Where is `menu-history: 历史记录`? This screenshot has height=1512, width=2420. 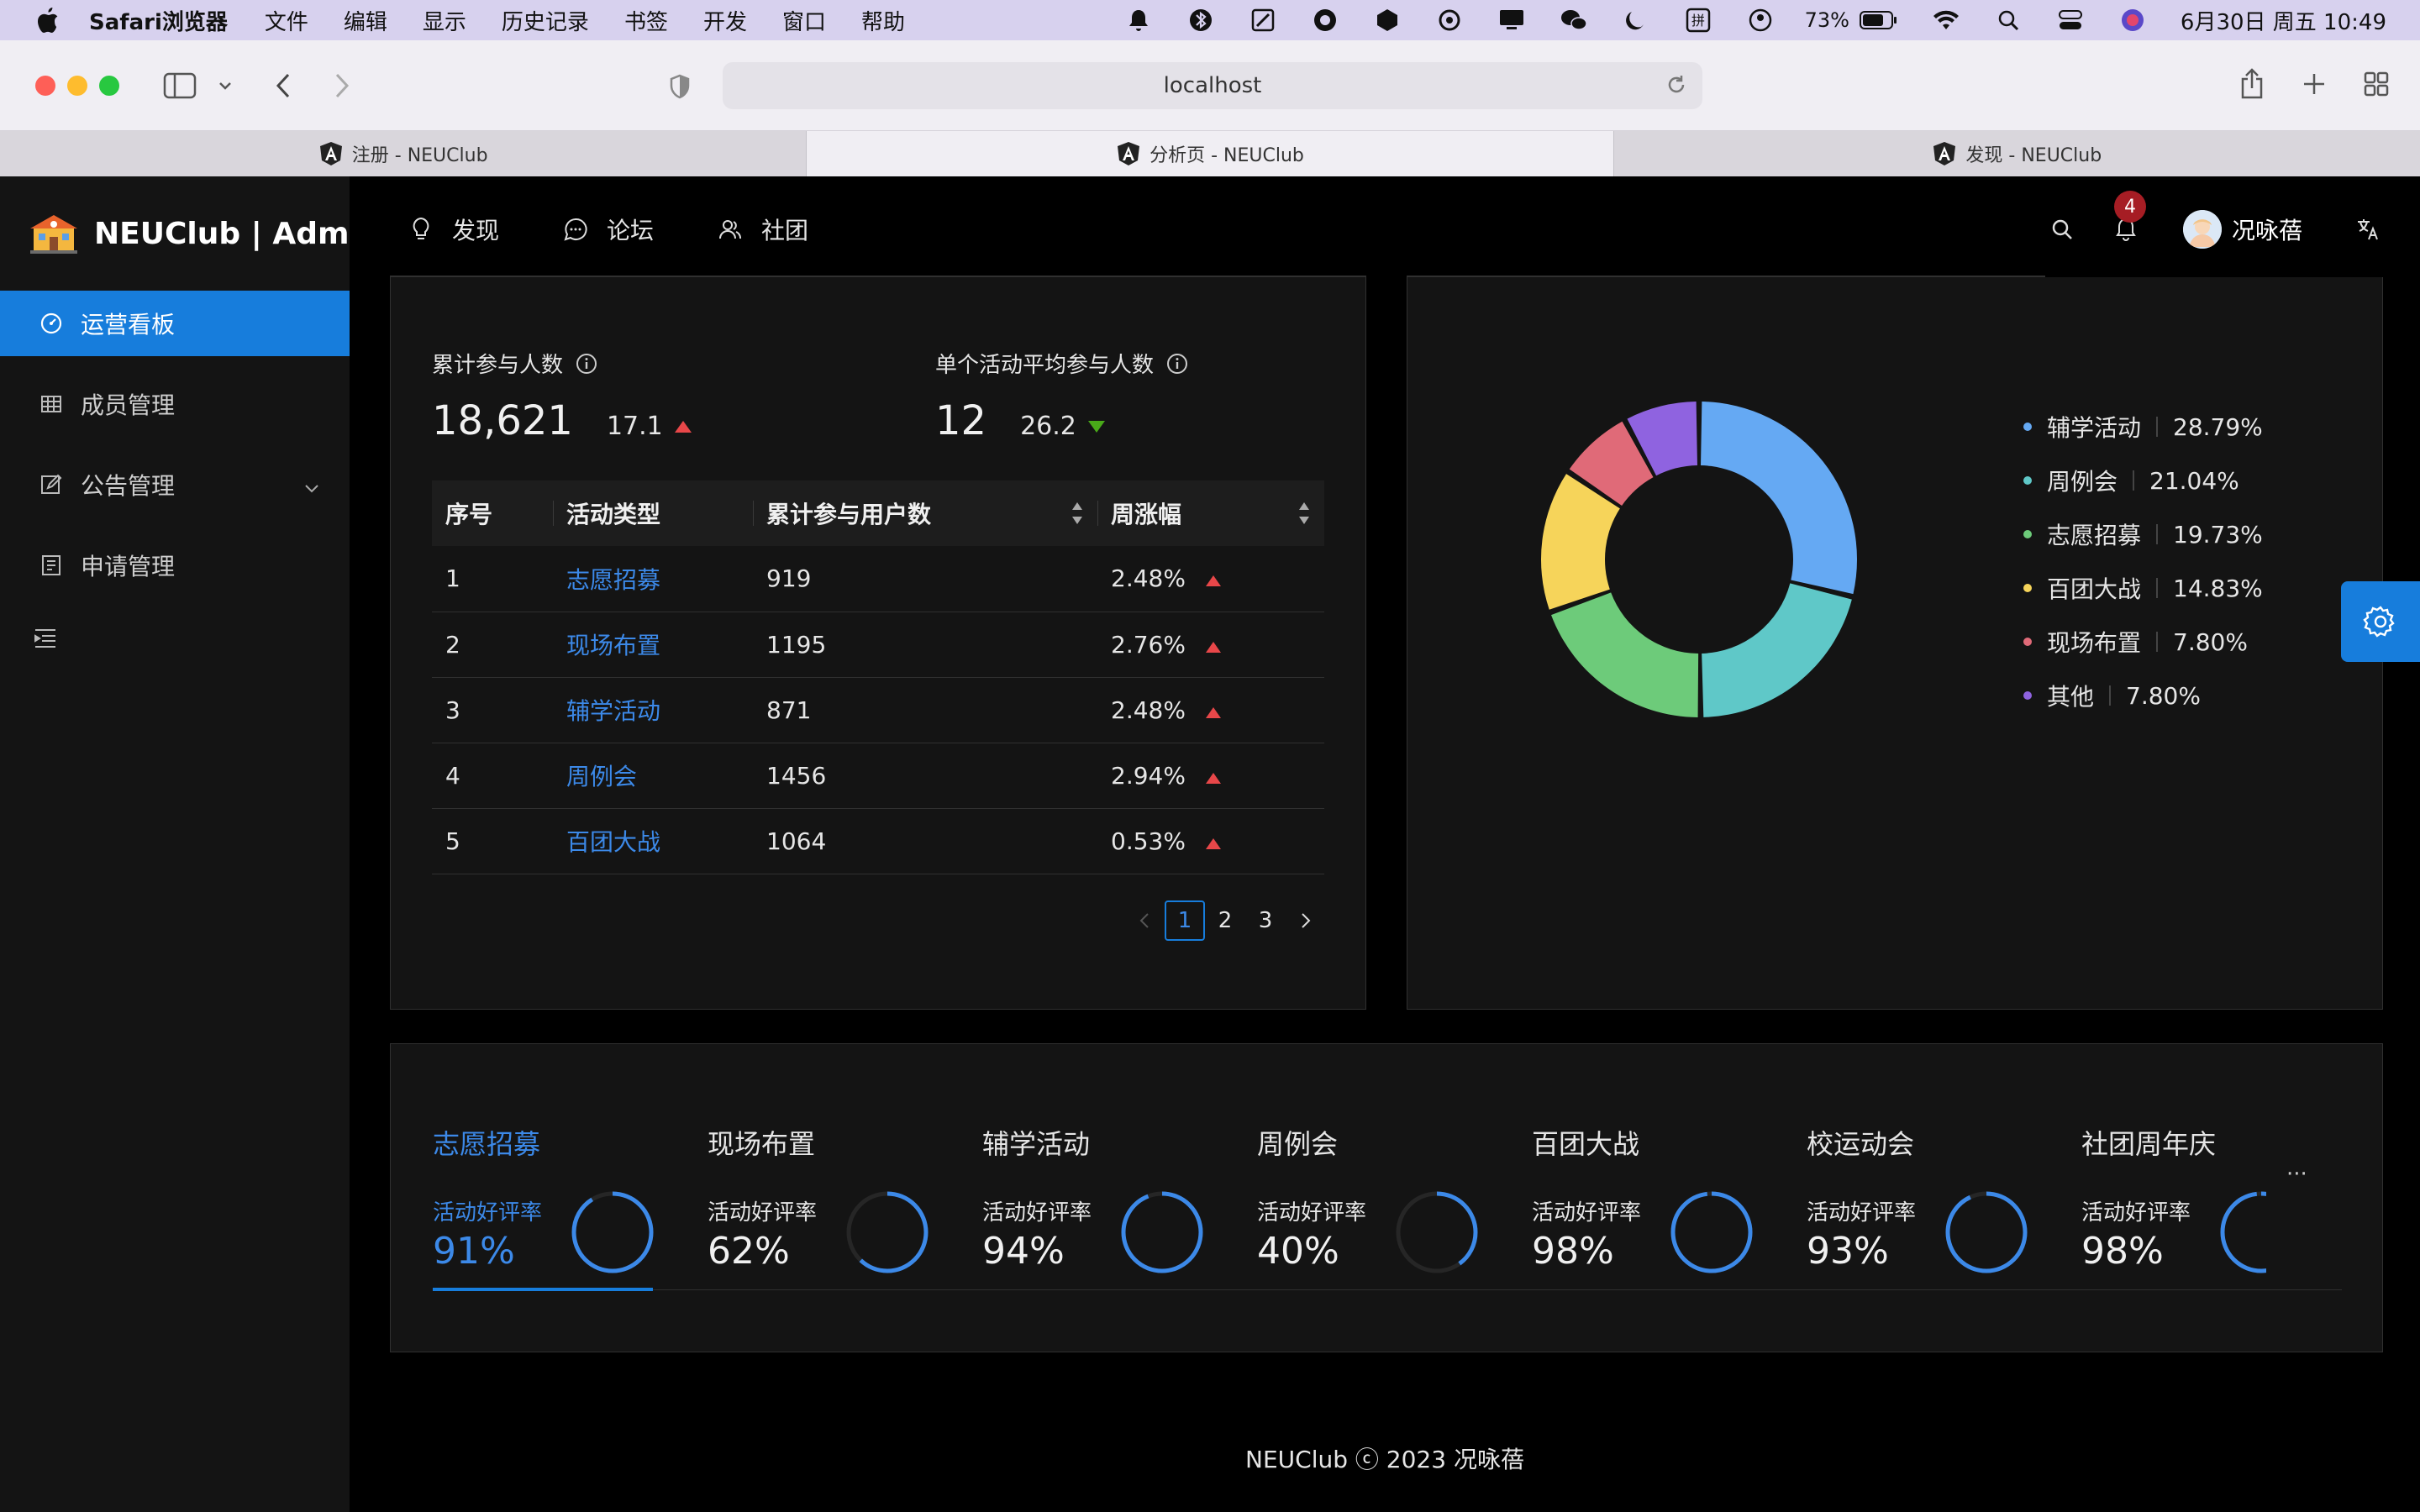 menu-history: 历史记录 is located at coordinates (545, 20).